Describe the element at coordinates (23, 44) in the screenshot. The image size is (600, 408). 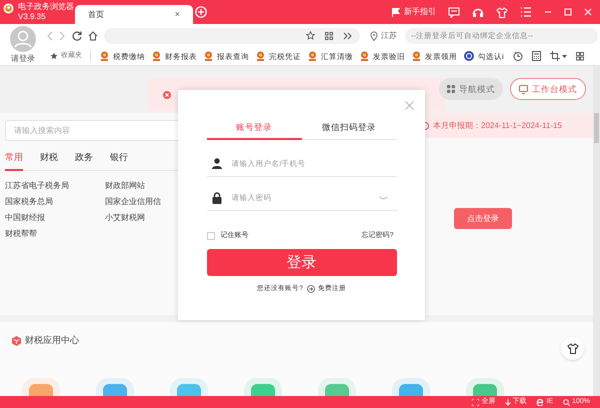
I see `login-avatar-button: 请登录` at that location.